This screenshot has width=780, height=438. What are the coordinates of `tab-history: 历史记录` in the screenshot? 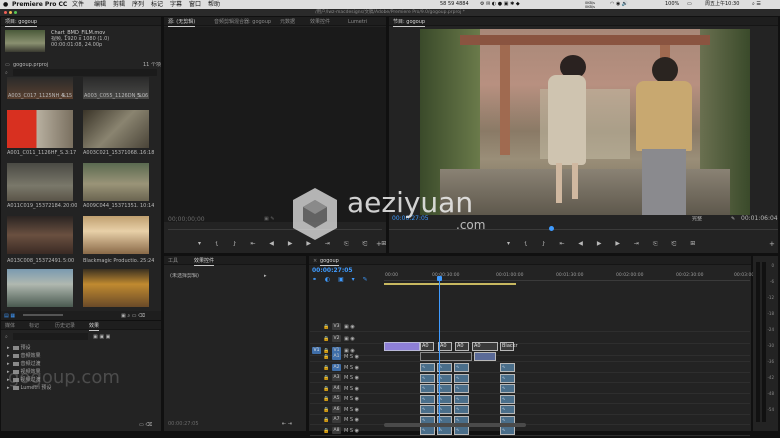 It's located at (65, 326).